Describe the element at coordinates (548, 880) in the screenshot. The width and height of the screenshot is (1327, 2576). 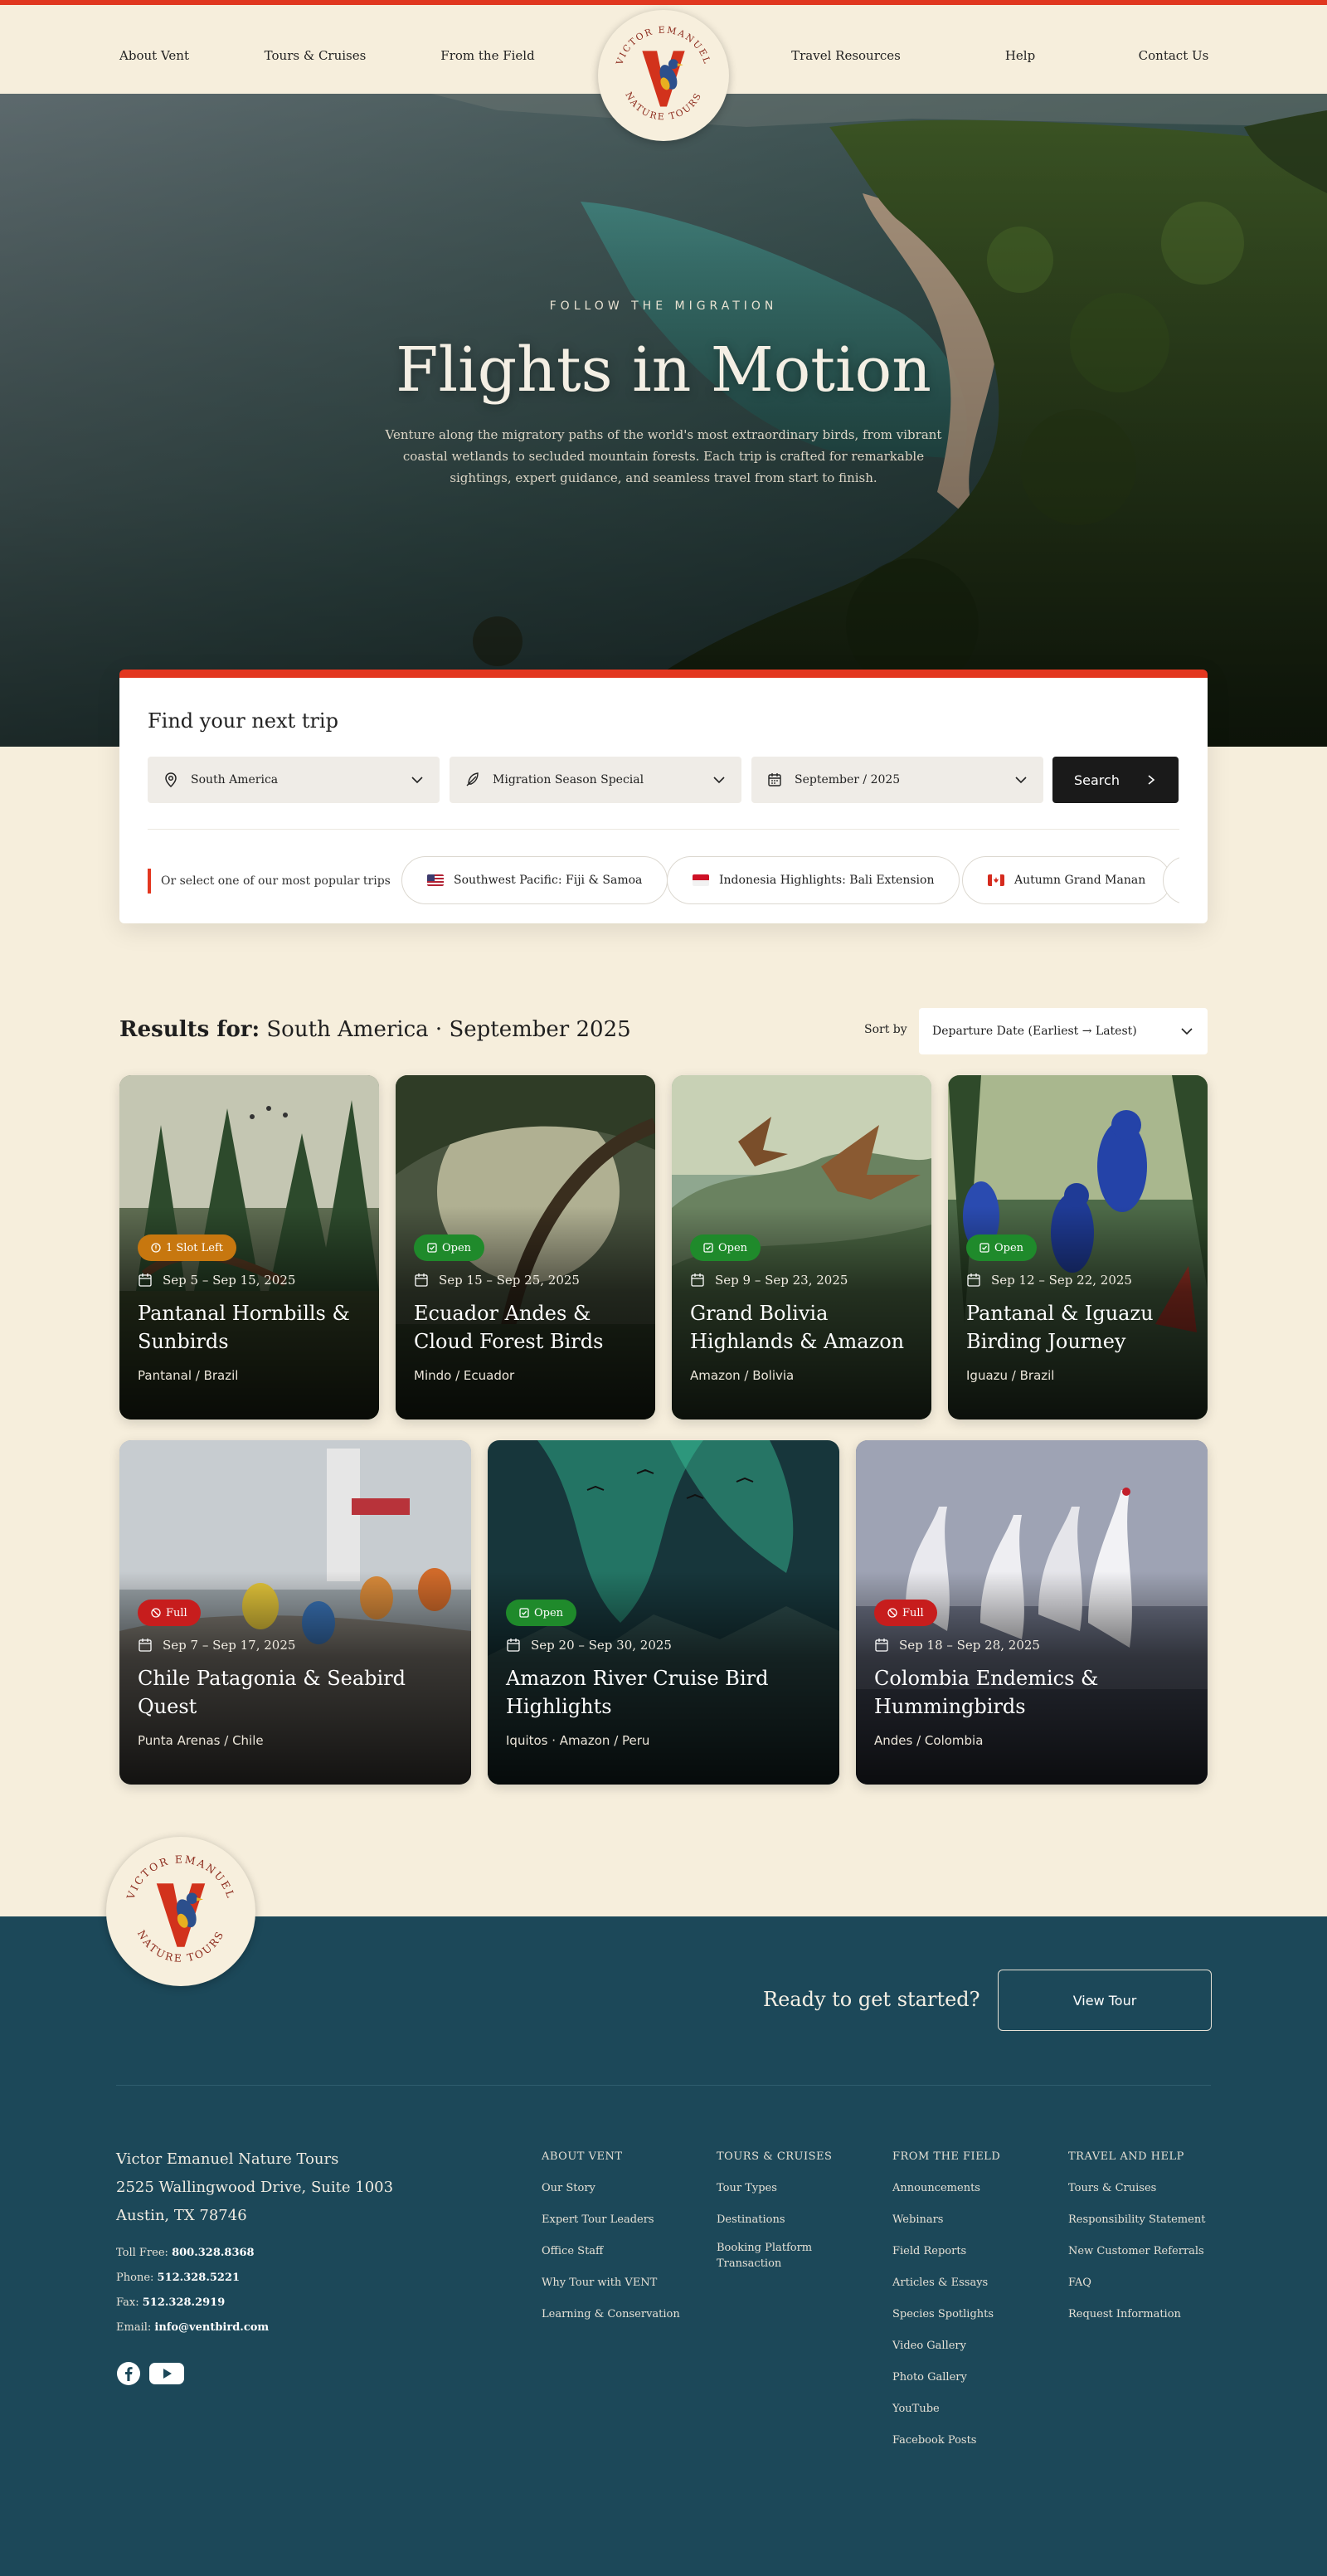
I see `popular-trip-label: Southwest Pacific: Fiji & Samoa` at that location.